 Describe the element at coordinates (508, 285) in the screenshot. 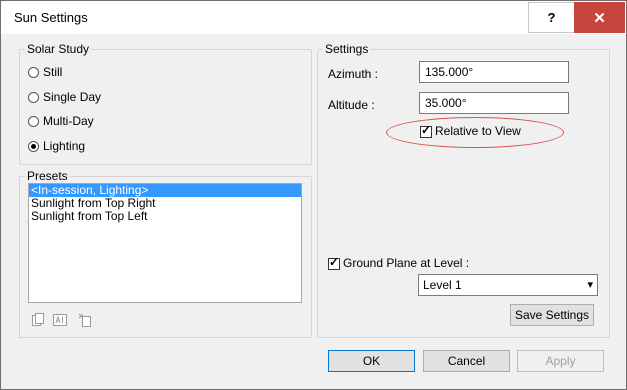

I see `level-select: Level 1 ▾` at that location.